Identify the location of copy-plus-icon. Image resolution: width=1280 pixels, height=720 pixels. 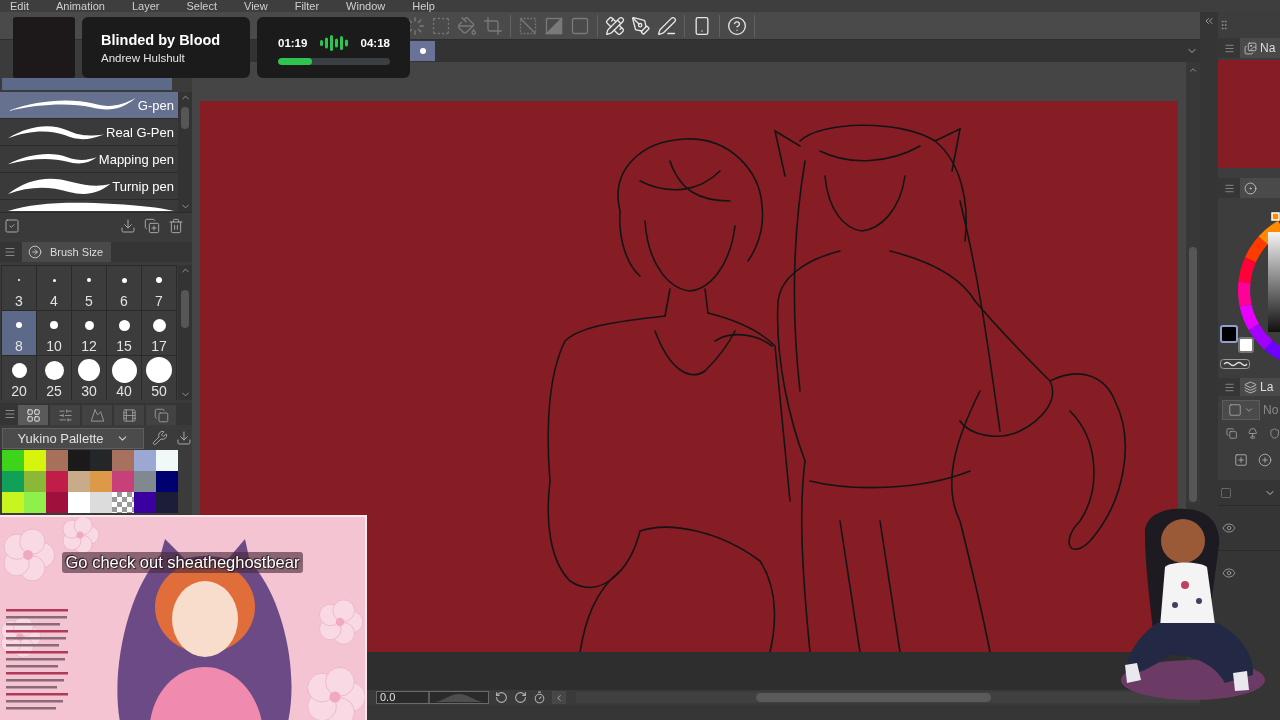
(152, 225).